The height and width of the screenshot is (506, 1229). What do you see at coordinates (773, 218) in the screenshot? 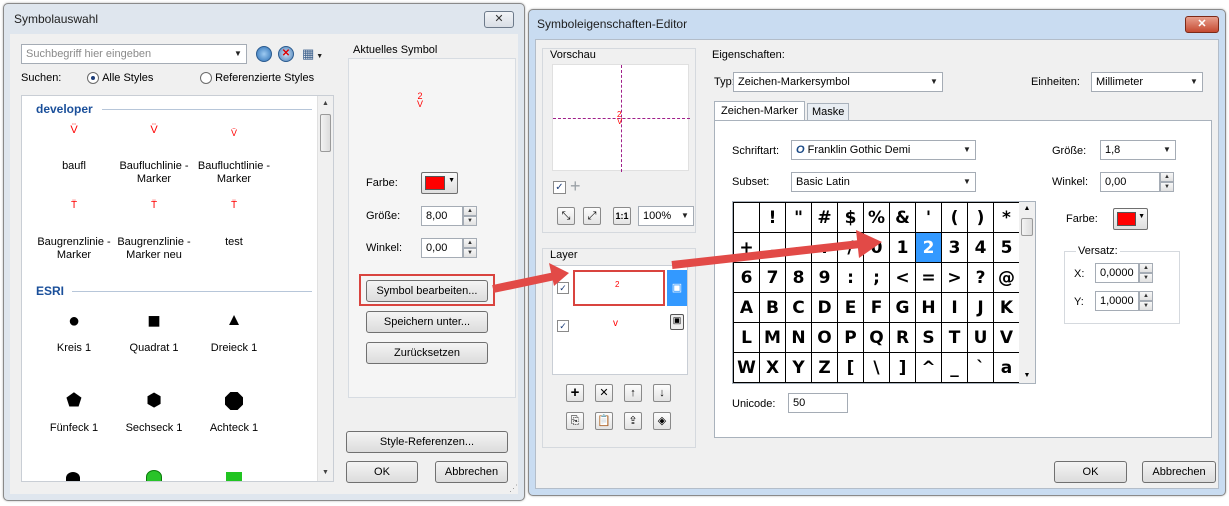
I see `char-cell: !` at bounding box center [773, 218].